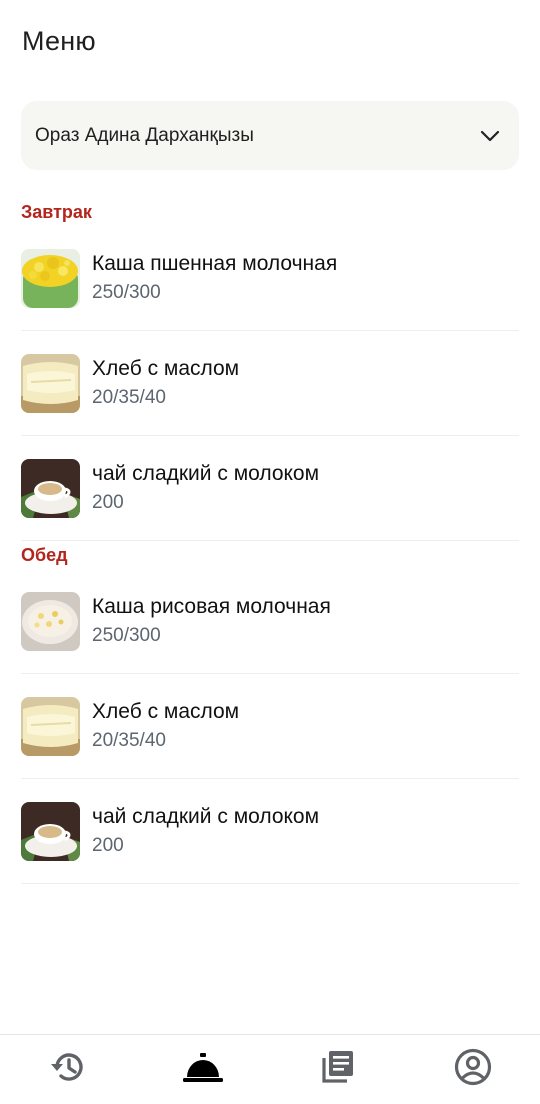 This screenshot has width=540, height=1104. What do you see at coordinates (270, 135) in the screenshot?
I see `student-selector: Ораз Адина Дарханқызы` at bounding box center [270, 135].